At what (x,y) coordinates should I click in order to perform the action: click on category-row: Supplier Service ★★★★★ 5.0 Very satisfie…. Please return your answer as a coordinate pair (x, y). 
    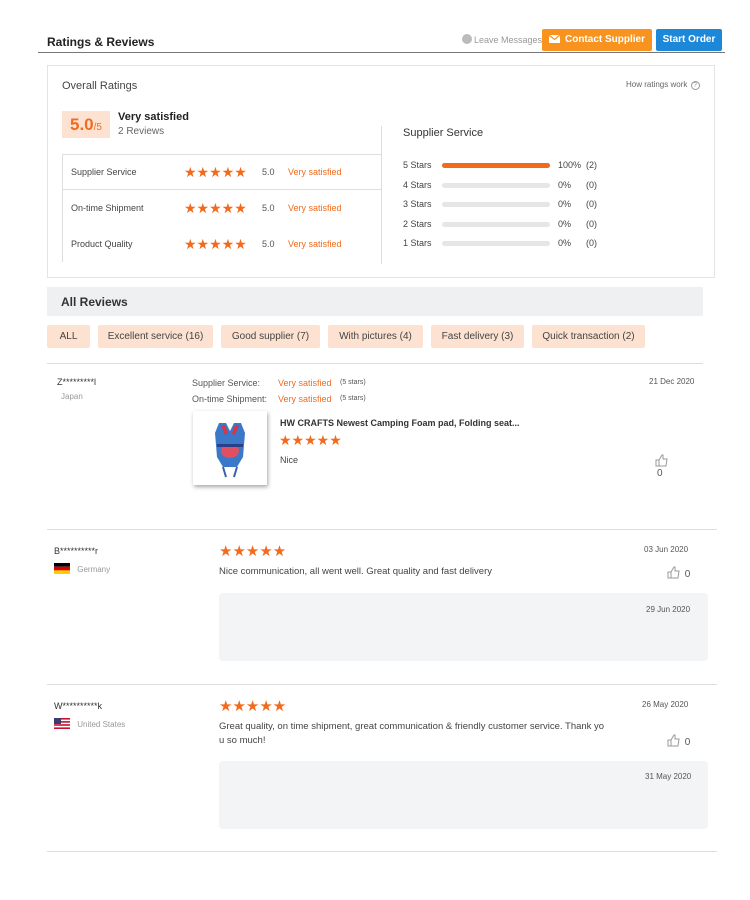
    Looking at the image, I should click on (221, 172).